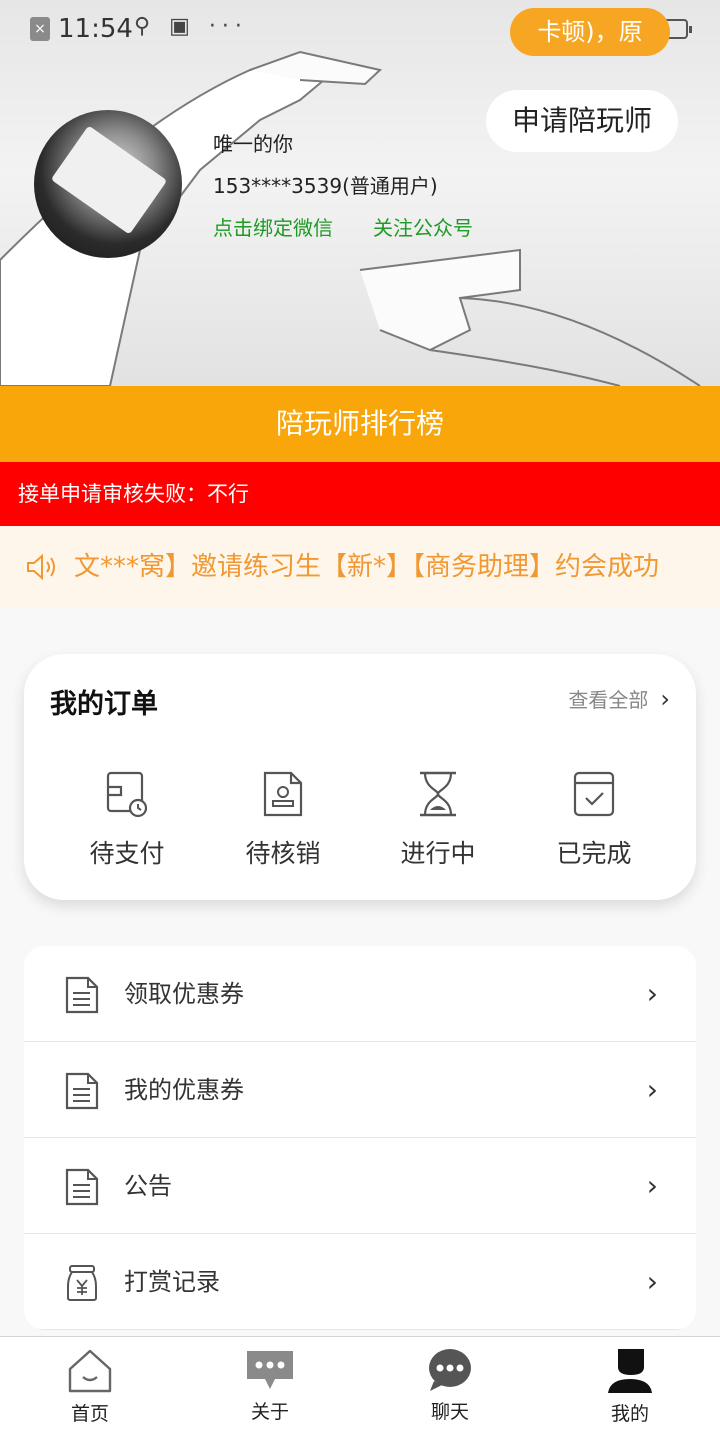 Image resolution: width=720 pixels, height=1436 pixels. I want to click on toast-message: 卡顿)，原, so click(590, 32).